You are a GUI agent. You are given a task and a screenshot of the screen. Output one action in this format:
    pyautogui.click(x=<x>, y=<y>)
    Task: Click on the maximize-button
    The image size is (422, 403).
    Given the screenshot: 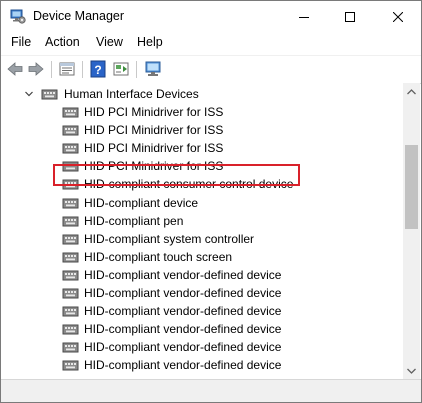 What is the action you would take?
    pyautogui.click(x=350, y=16)
    